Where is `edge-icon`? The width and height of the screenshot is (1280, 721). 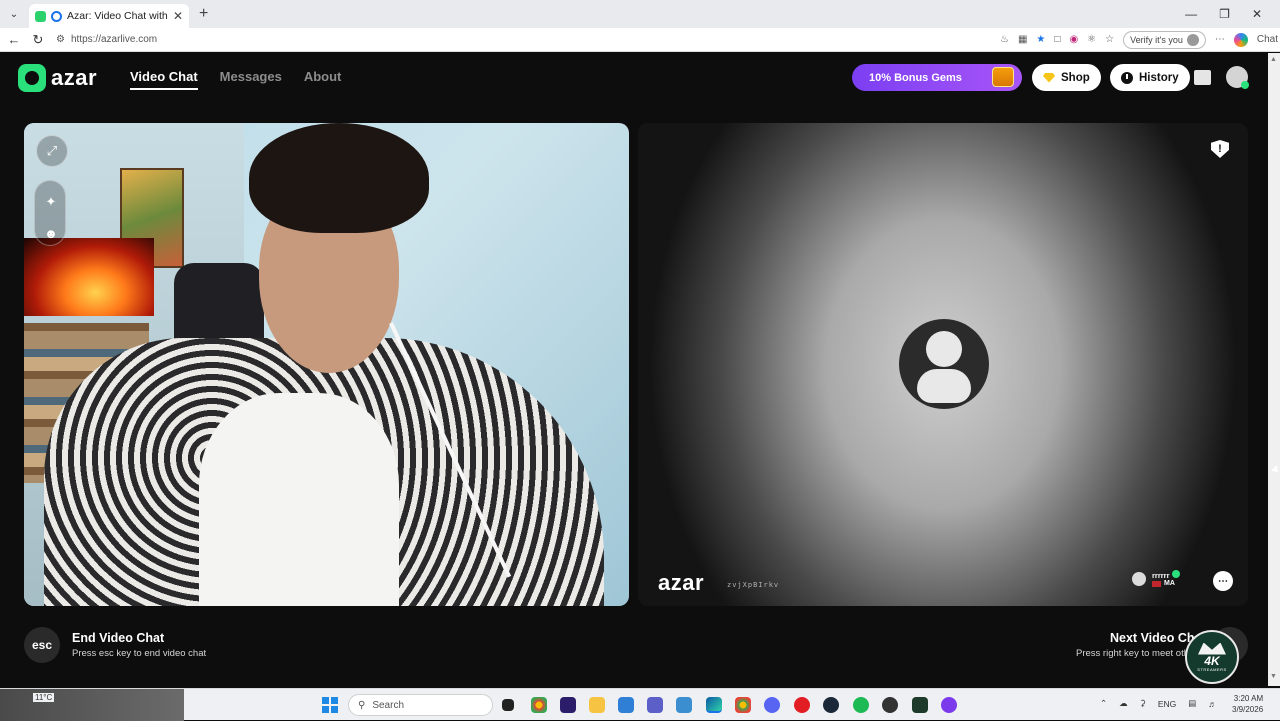
edge-icon is located at coordinates (714, 705).